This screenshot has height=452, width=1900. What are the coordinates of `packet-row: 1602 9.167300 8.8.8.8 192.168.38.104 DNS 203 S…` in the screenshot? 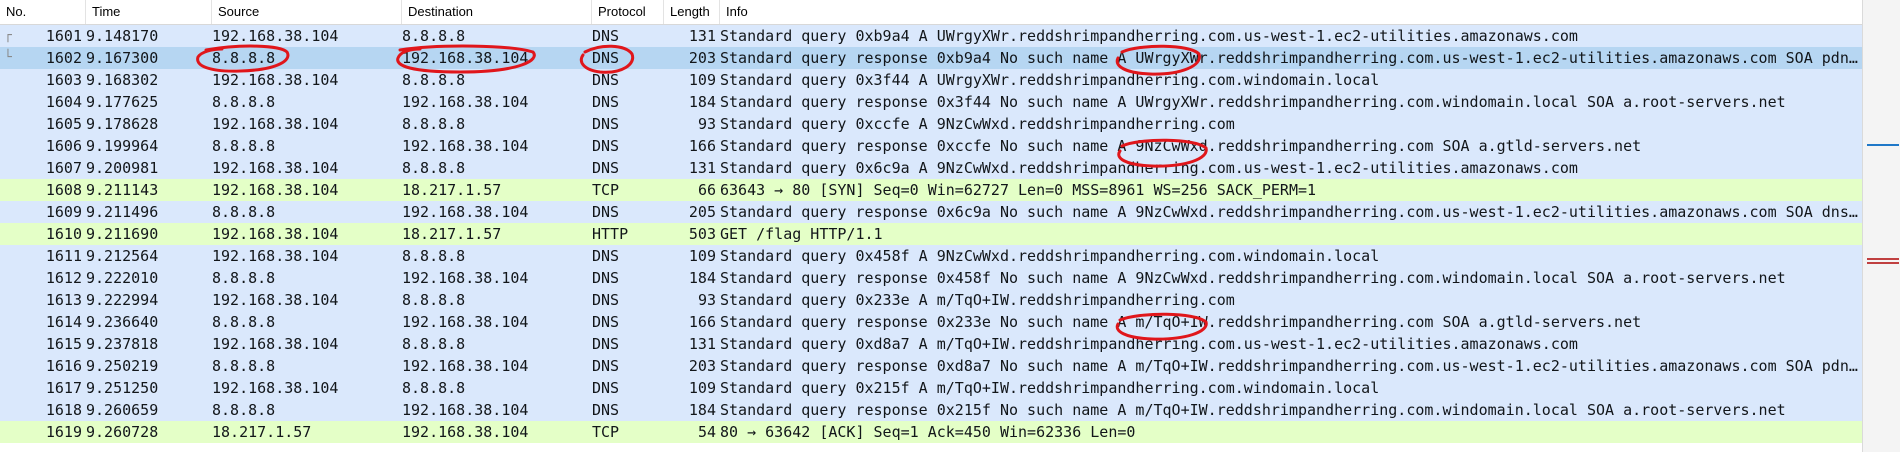 It's located at (931, 58).